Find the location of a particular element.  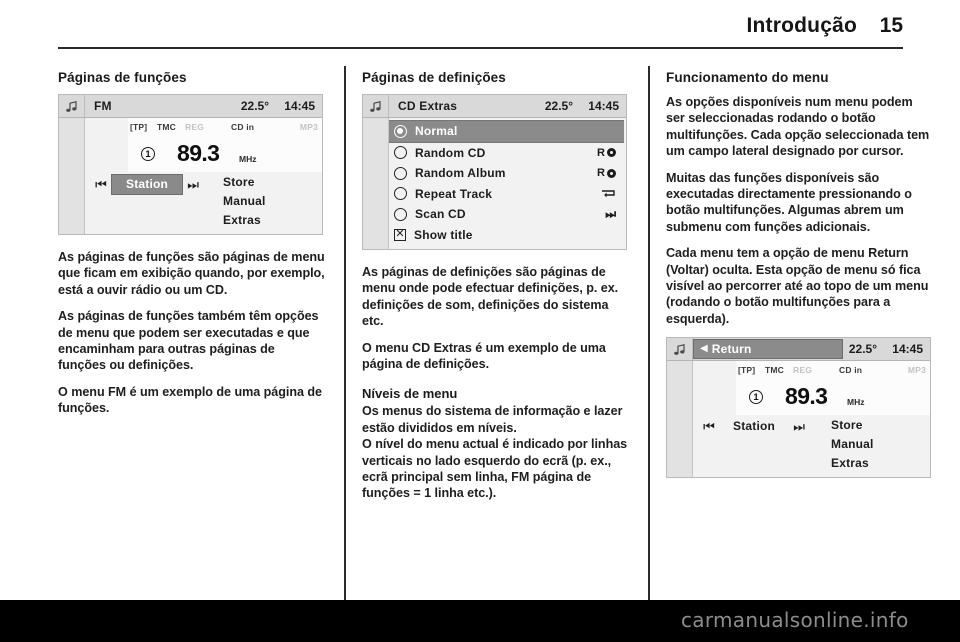

checkbox-icon: ✕ is located at coordinates (400, 234).